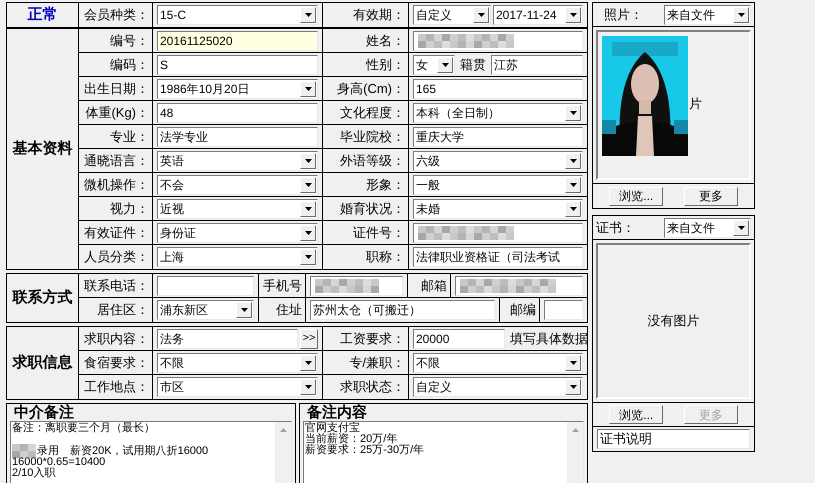 The image size is (815, 483). Describe the element at coordinates (227, 338) in the screenshot. I see `input-field: 法务` at that location.